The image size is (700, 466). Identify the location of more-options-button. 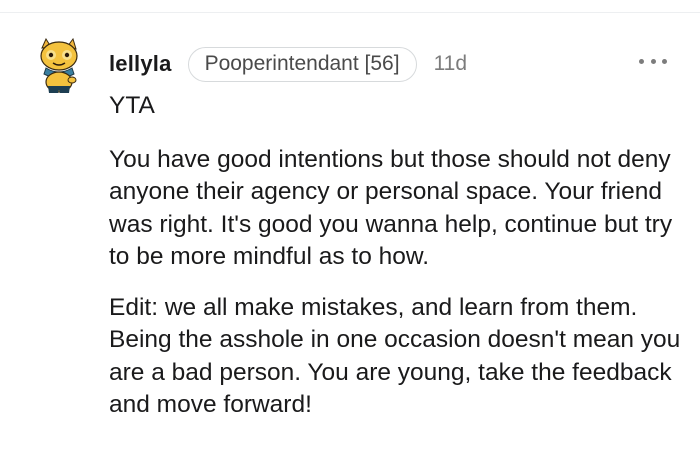
(653, 61).